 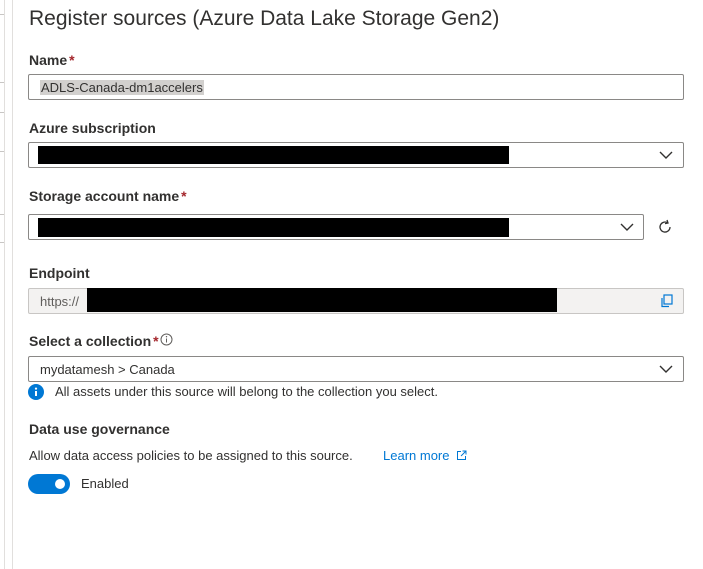 I want to click on subscription-dropdown, so click(x=356, y=155).